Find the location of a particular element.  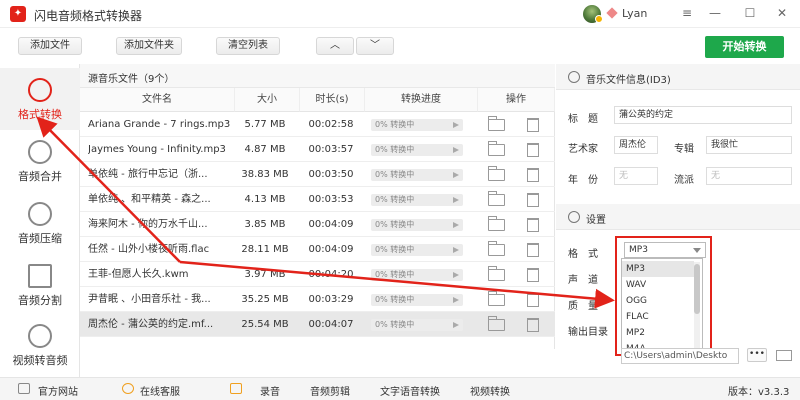

username: Lyan is located at coordinates (634, 13).